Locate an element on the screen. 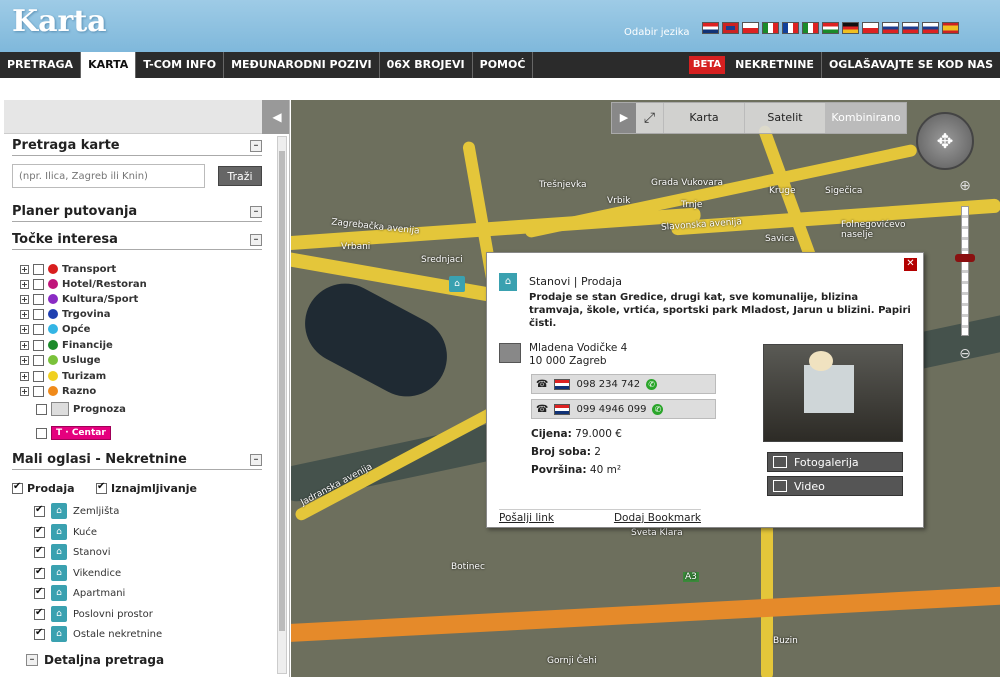  nav-pomoc: POMOĆ is located at coordinates (503, 65).